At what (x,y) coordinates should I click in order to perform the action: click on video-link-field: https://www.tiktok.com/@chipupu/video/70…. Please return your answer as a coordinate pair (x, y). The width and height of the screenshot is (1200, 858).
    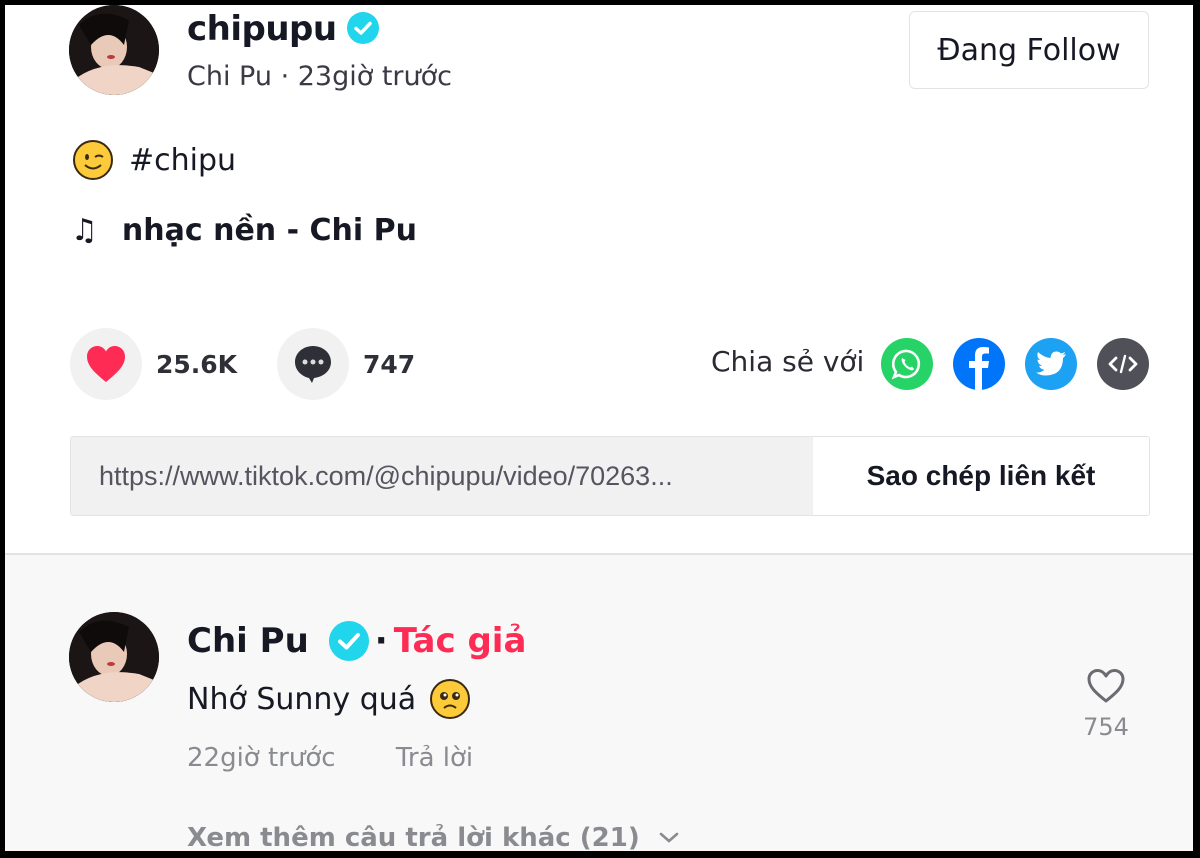
    Looking at the image, I should click on (442, 476).